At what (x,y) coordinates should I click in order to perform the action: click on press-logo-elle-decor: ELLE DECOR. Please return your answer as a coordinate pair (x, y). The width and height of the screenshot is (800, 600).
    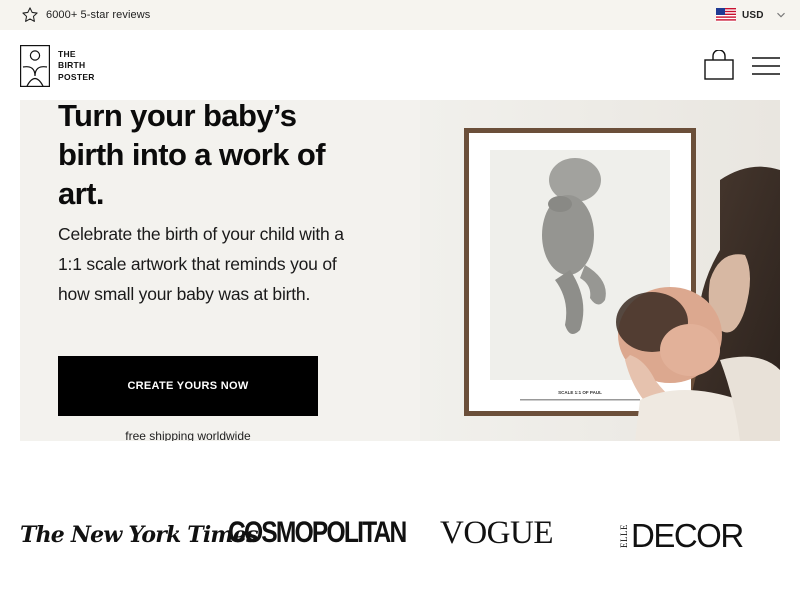
    Looking at the image, I should click on (681, 535).